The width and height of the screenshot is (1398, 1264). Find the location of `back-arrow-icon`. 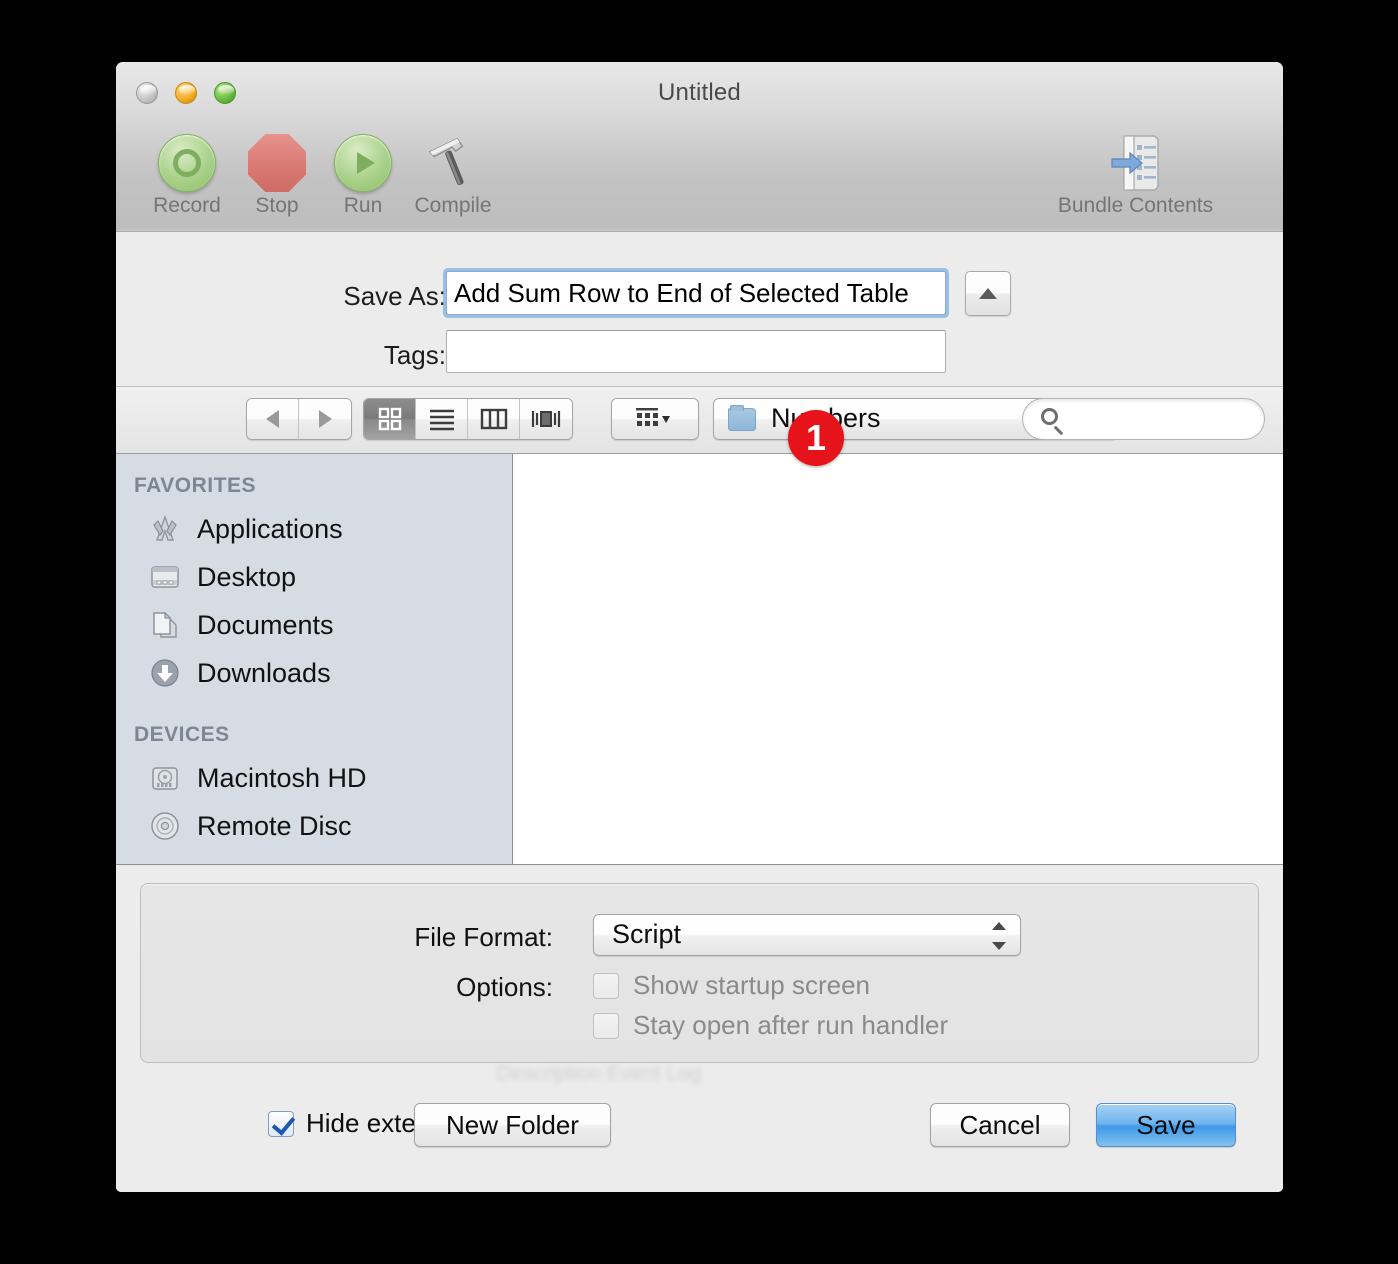

back-arrow-icon is located at coordinates (273, 419).